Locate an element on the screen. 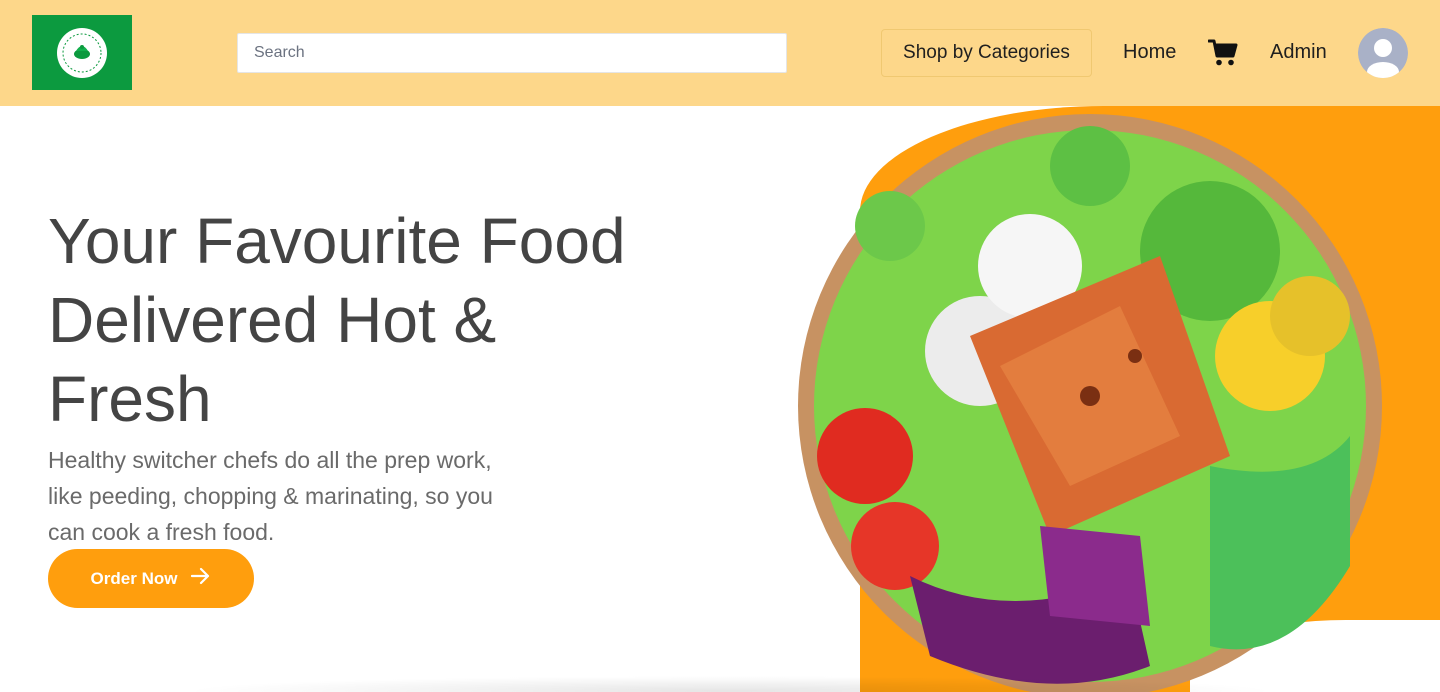  hero-title-line: Fresh is located at coordinates (130, 399).